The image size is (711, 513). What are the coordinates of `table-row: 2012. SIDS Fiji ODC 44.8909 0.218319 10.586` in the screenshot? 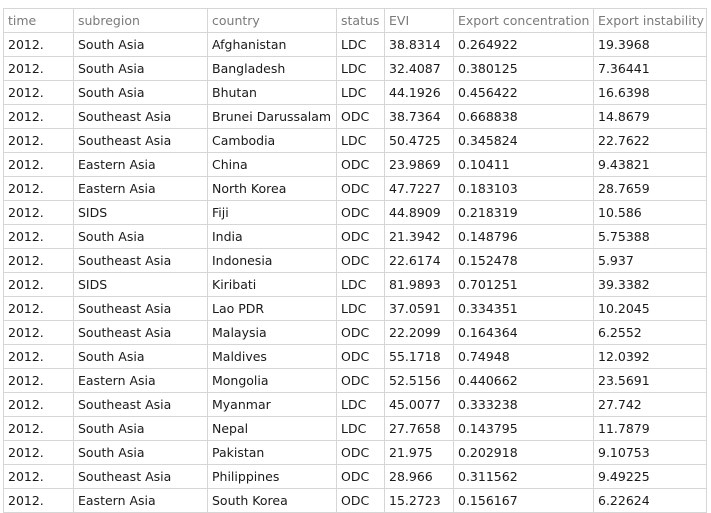 It's located at (355, 212).